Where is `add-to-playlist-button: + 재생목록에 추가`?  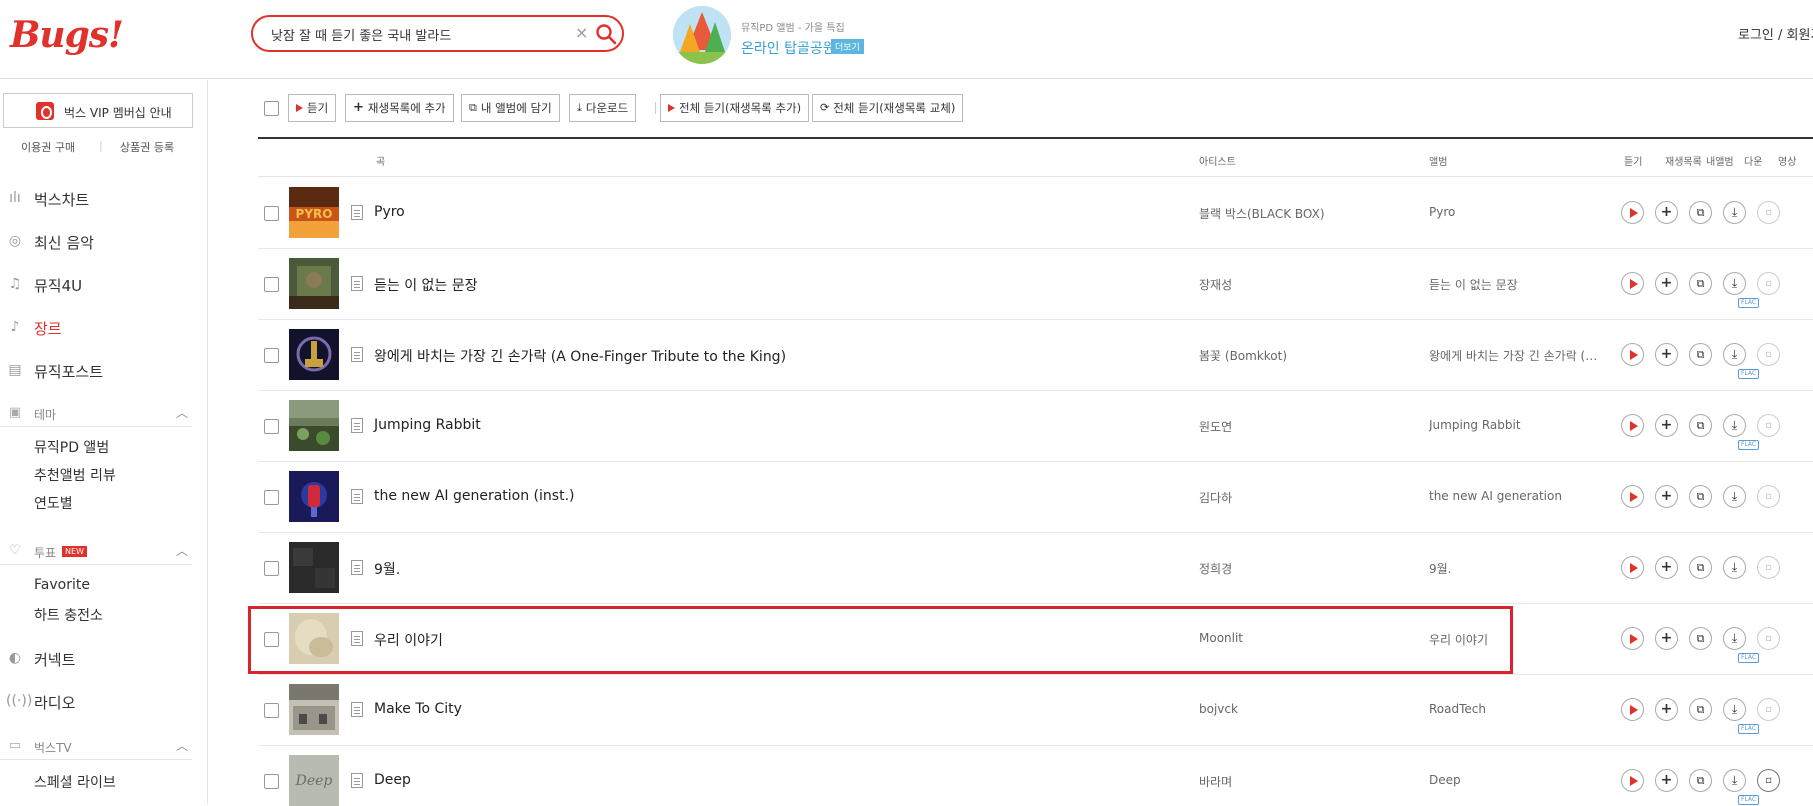
add-to-playlist-button: + 재생목록에 추가 is located at coordinates (399, 108).